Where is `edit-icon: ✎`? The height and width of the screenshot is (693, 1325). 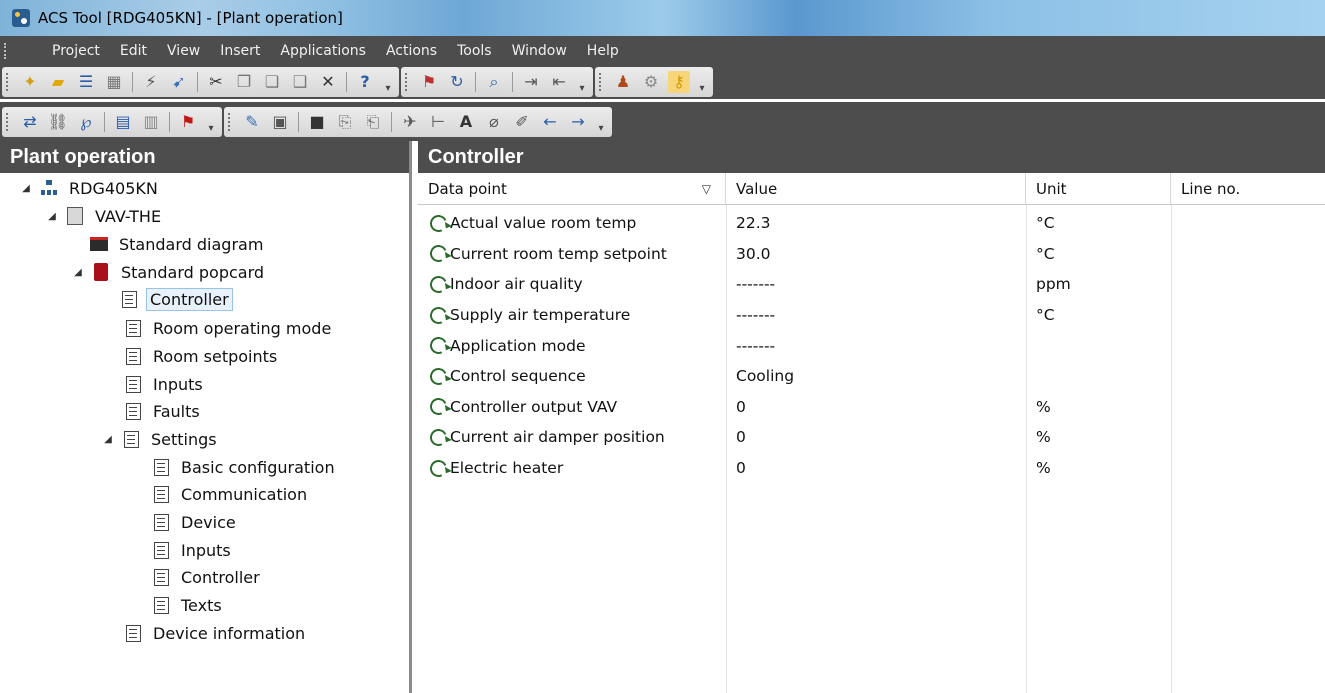 edit-icon: ✎ is located at coordinates (252, 122).